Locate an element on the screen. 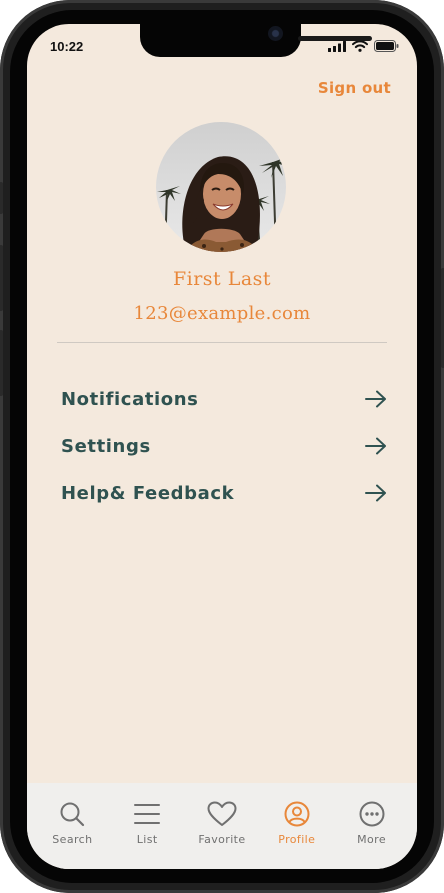  menu-item-help-feedback: Help& Feedback is located at coordinates (224, 493).